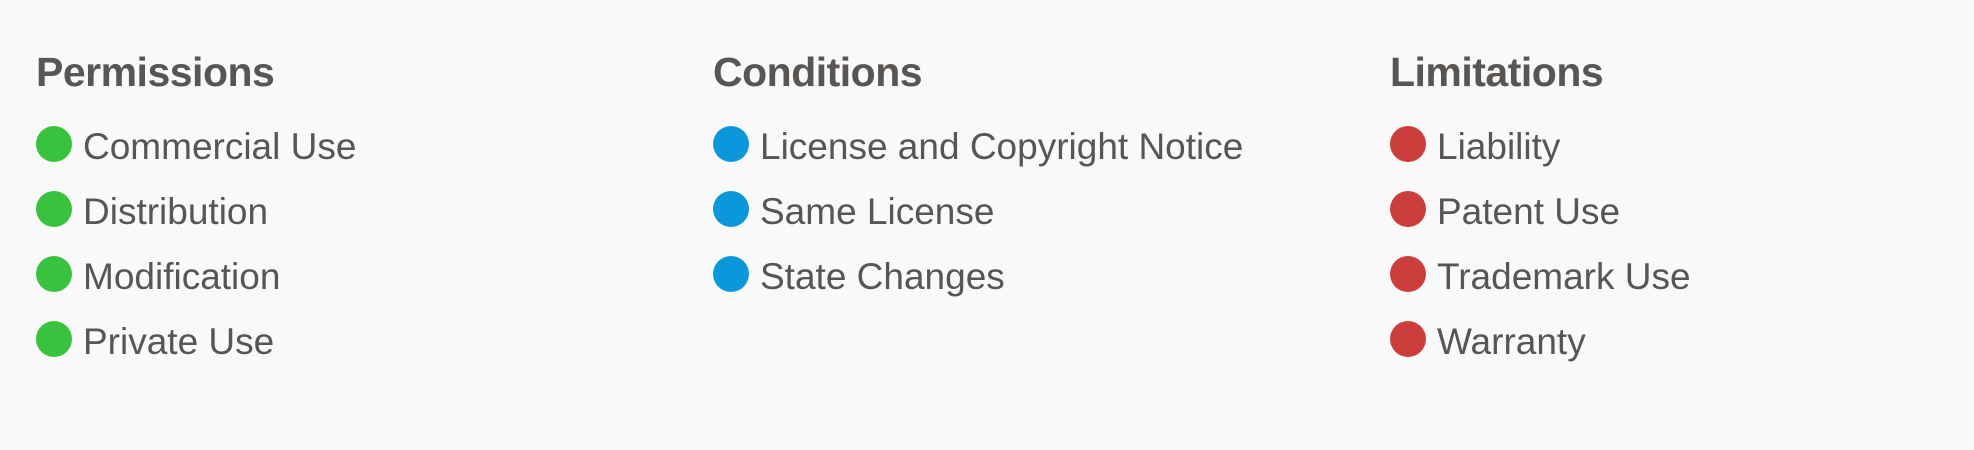 Image resolution: width=1974 pixels, height=450 pixels. What do you see at coordinates (182, 276) in the screenshot?
I see `permission-label: Modification` at bounding box center [182, 276].